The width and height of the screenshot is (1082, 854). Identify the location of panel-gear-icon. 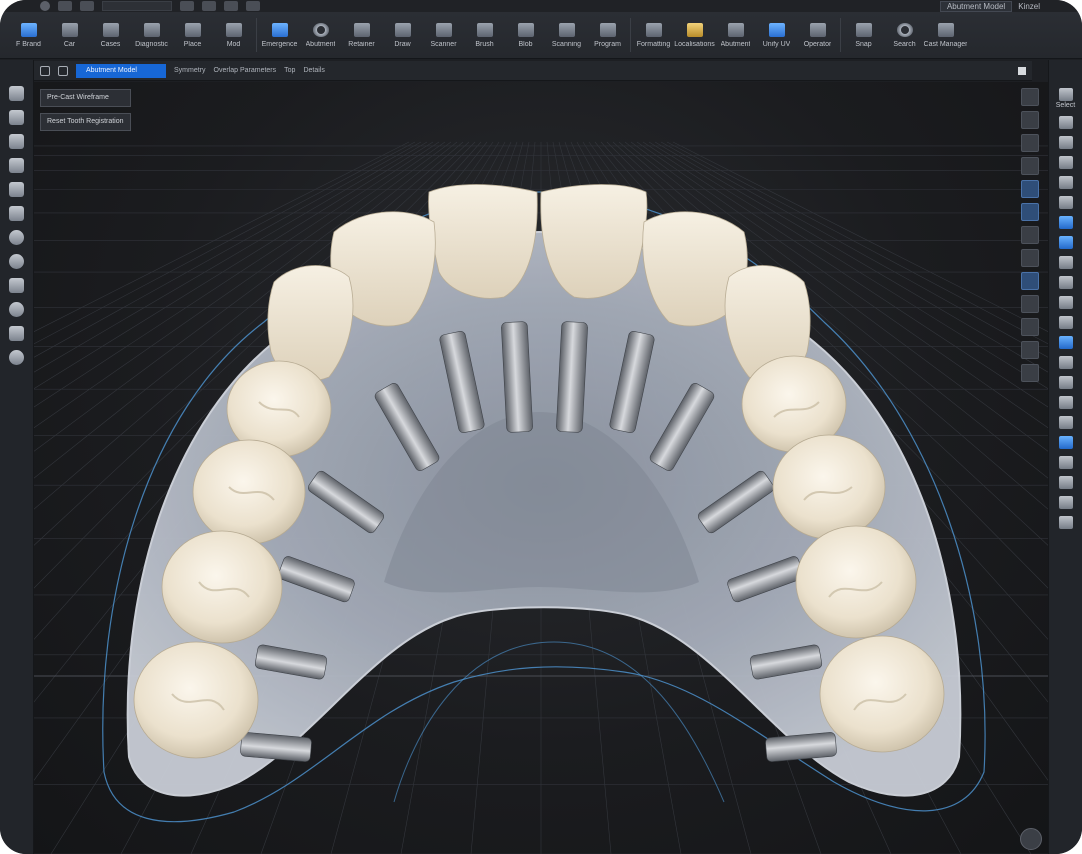
(1065, 282).